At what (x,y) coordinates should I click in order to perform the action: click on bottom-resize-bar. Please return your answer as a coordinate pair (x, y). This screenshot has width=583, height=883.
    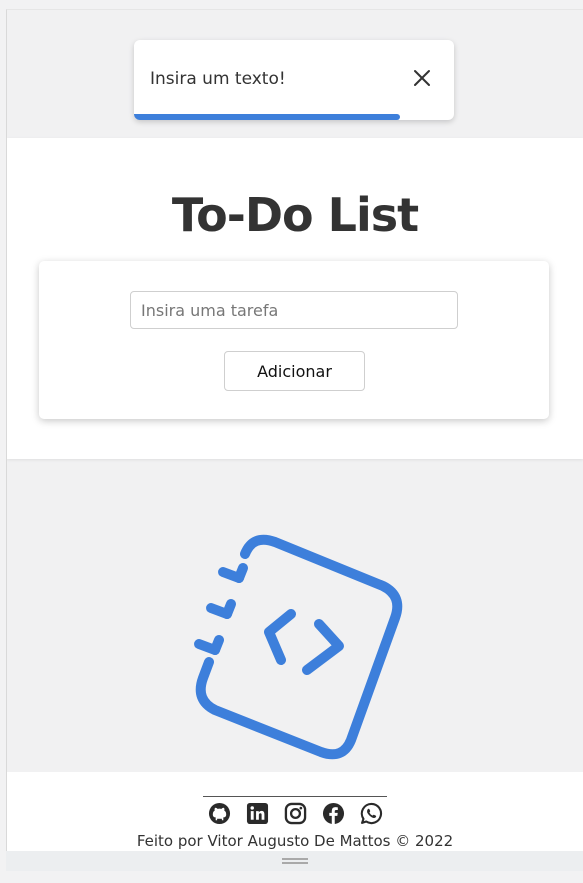
    Looking at the image, I should click on (294, 861).